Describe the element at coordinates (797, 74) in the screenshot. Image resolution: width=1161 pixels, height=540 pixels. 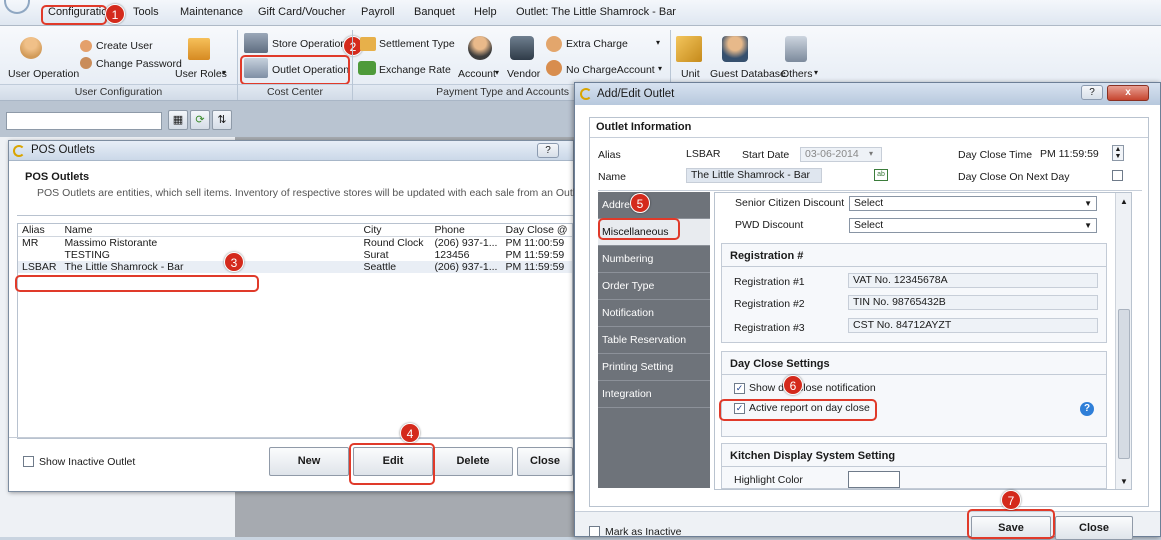
I see `others-button: Others` at that location.